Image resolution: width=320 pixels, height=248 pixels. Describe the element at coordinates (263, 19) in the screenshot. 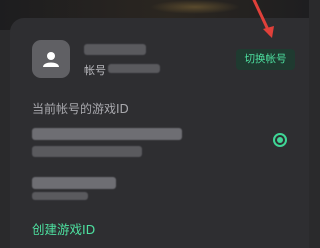

I see `red-arrow-annotation` at that location.